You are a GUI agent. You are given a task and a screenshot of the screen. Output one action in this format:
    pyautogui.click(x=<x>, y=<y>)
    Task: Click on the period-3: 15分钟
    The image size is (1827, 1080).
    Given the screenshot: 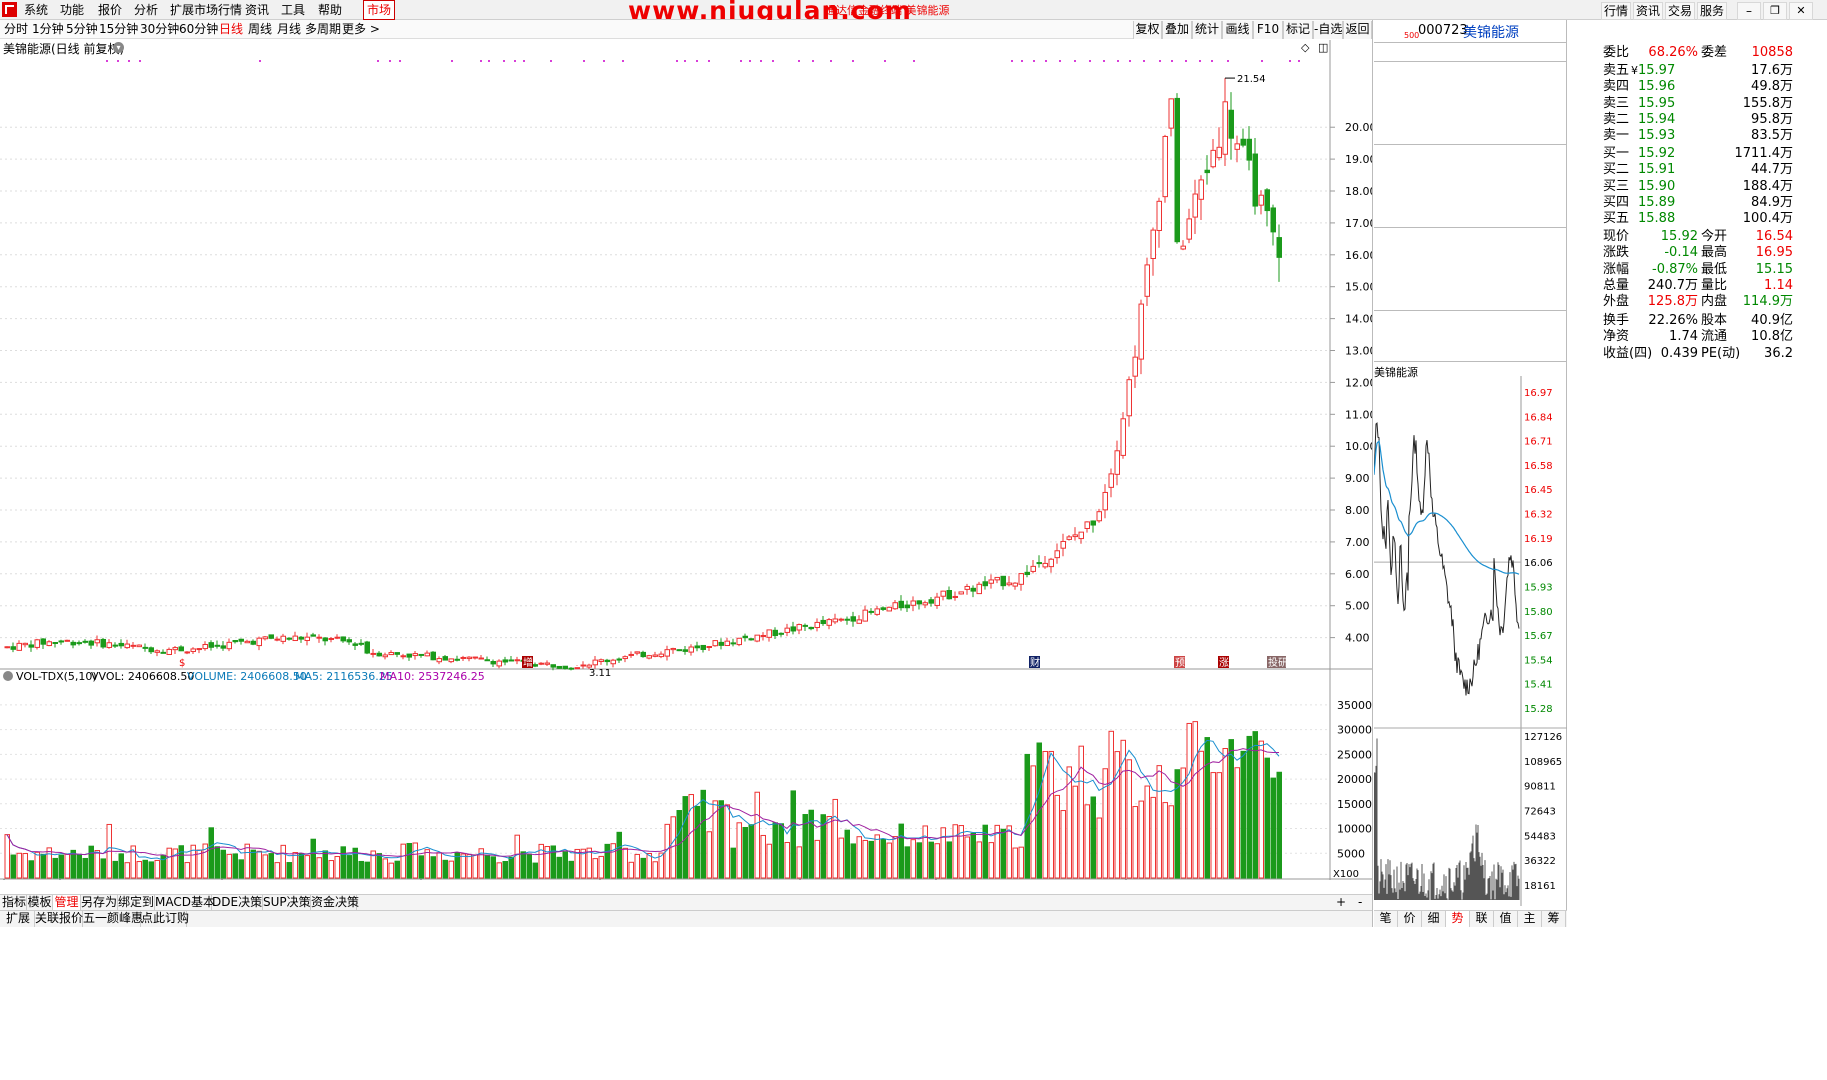 What is the action you would take?
    pyautogui.click(x=118, y=29)
    